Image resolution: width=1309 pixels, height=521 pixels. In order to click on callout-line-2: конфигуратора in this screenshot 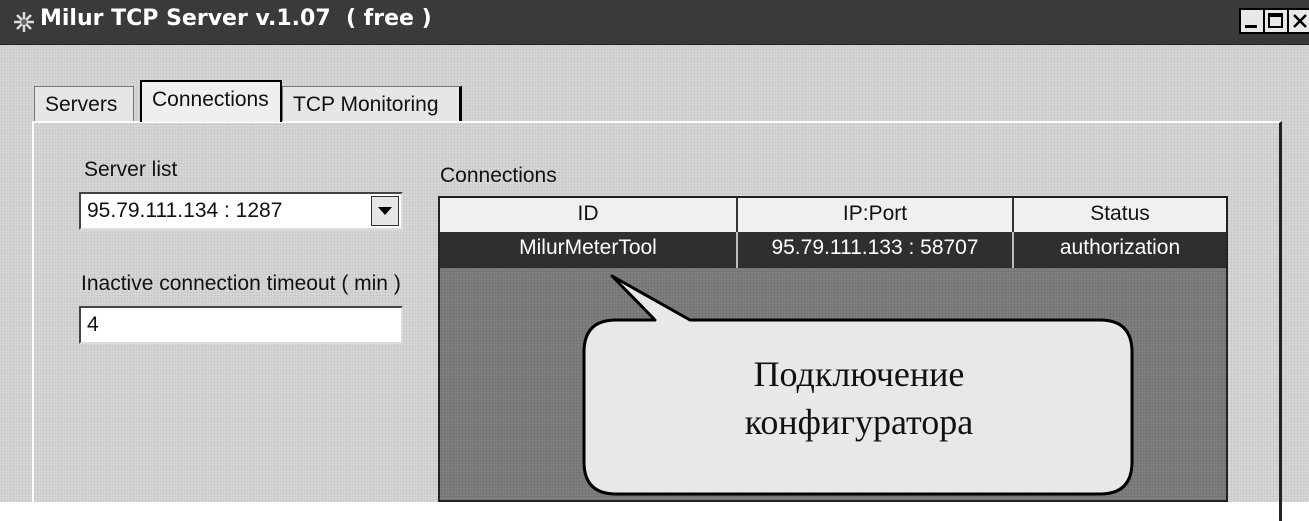, I will do `click(859, 422)`.